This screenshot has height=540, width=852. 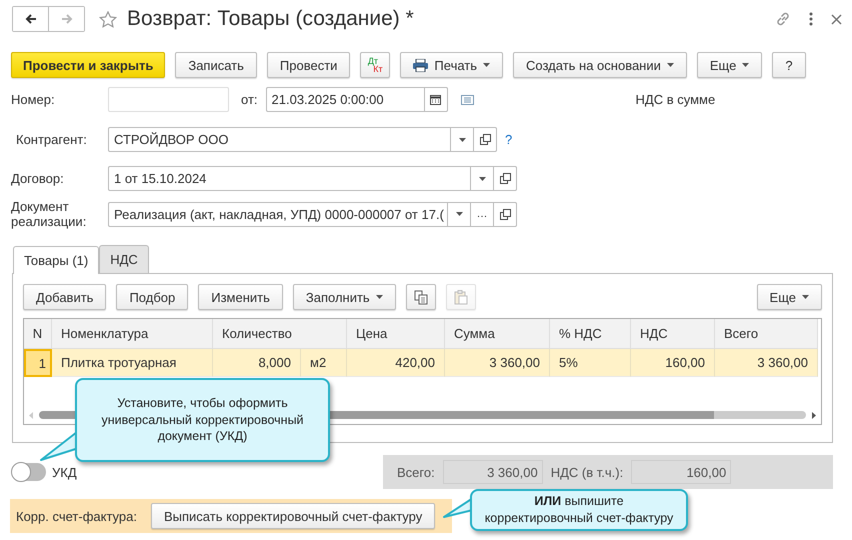 What do you see at coordinates (396, 334) in the screenshot?
I see `column-header: Цена` at bounding box center [396, 334].